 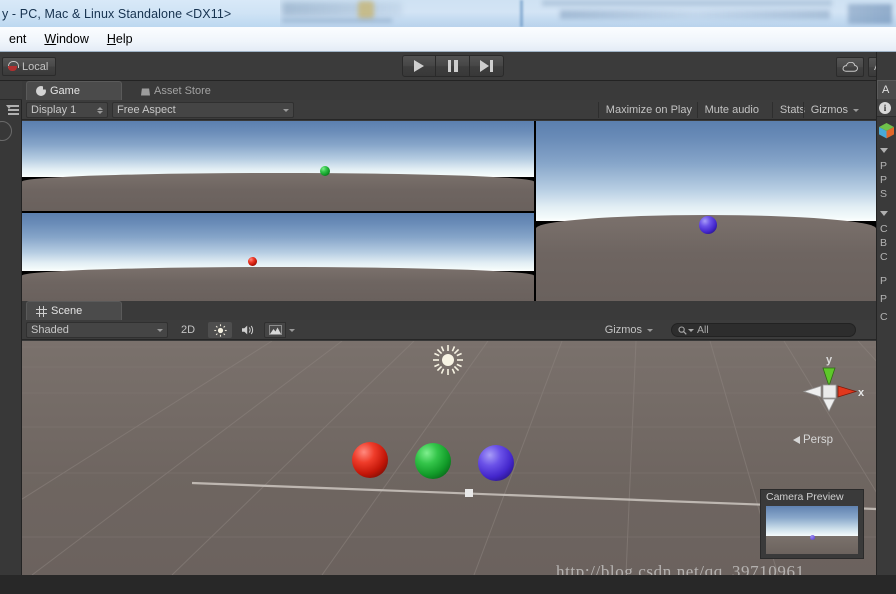 I want to click on camera-preview-panel: Camera Preview, so click(x=812, y=524).